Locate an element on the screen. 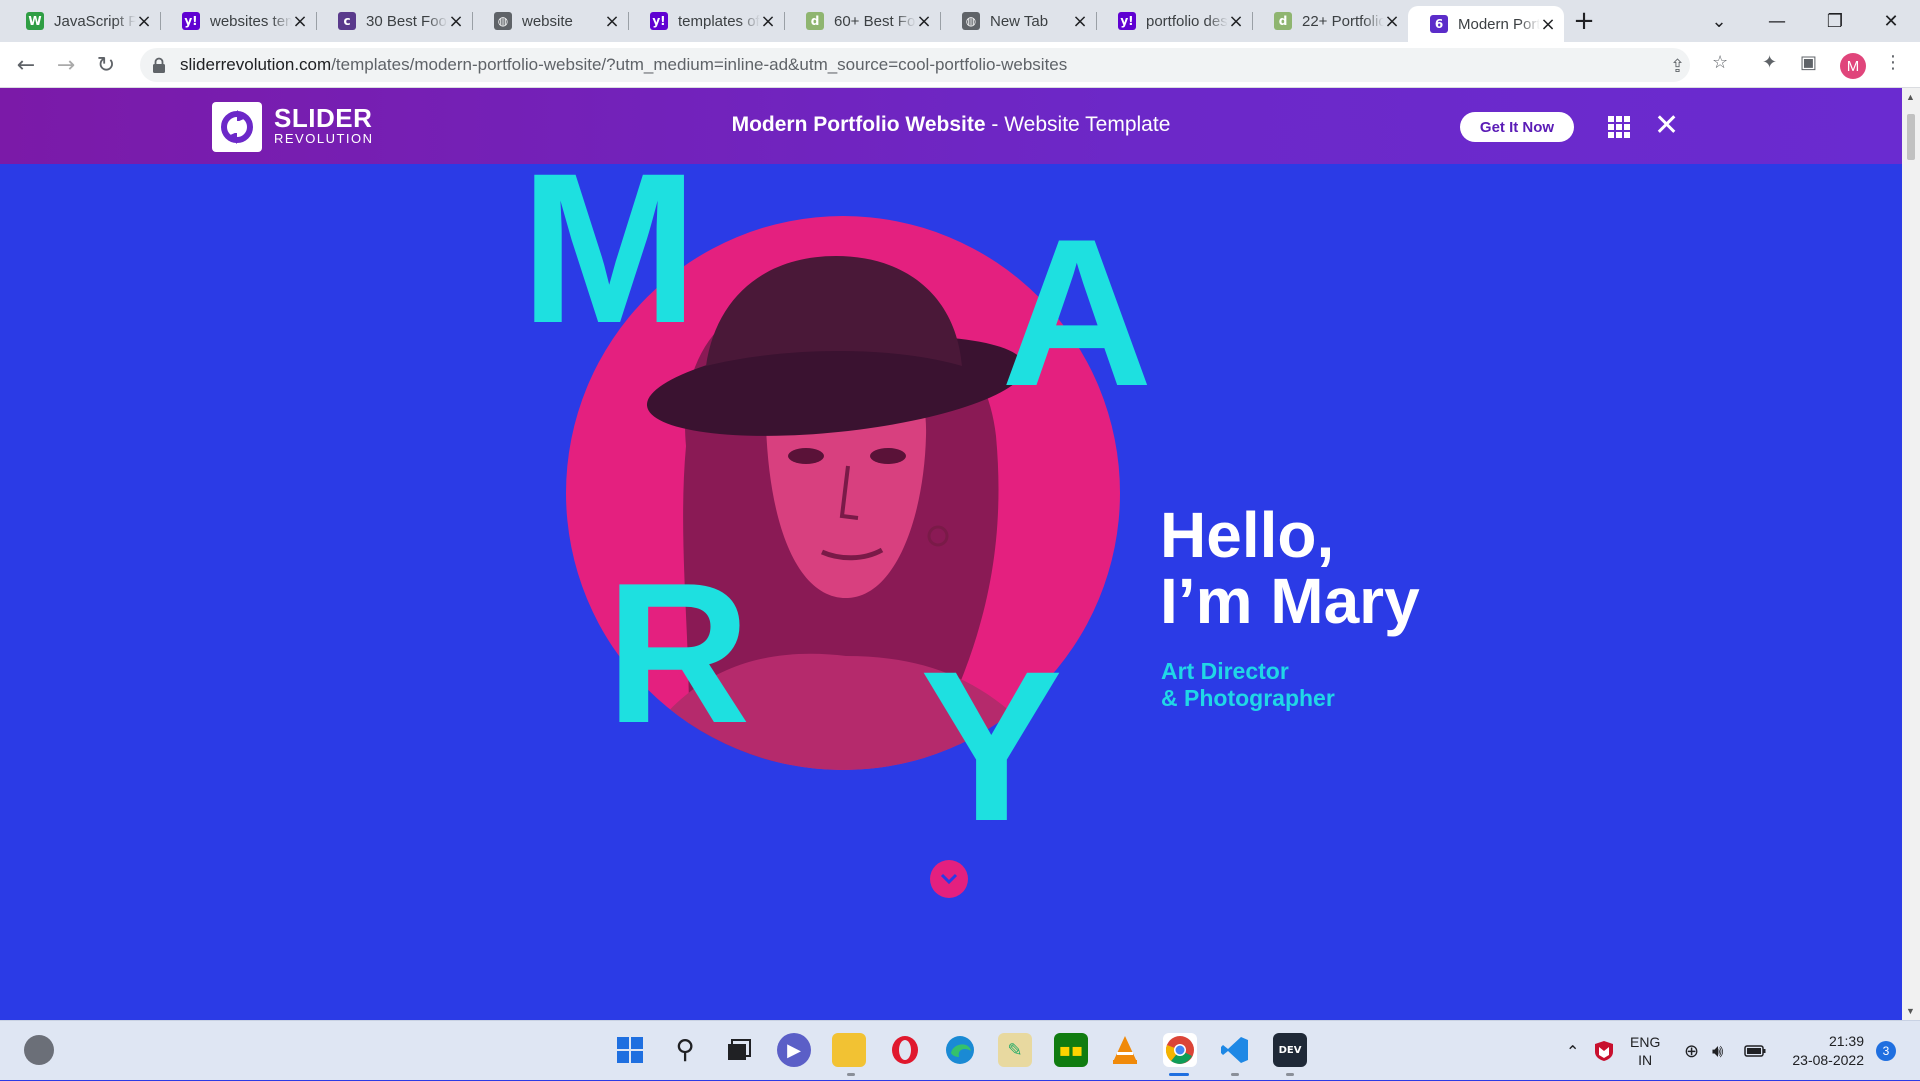  network-globe-icon: ⊕ is located at coordinates (1691, 1051).